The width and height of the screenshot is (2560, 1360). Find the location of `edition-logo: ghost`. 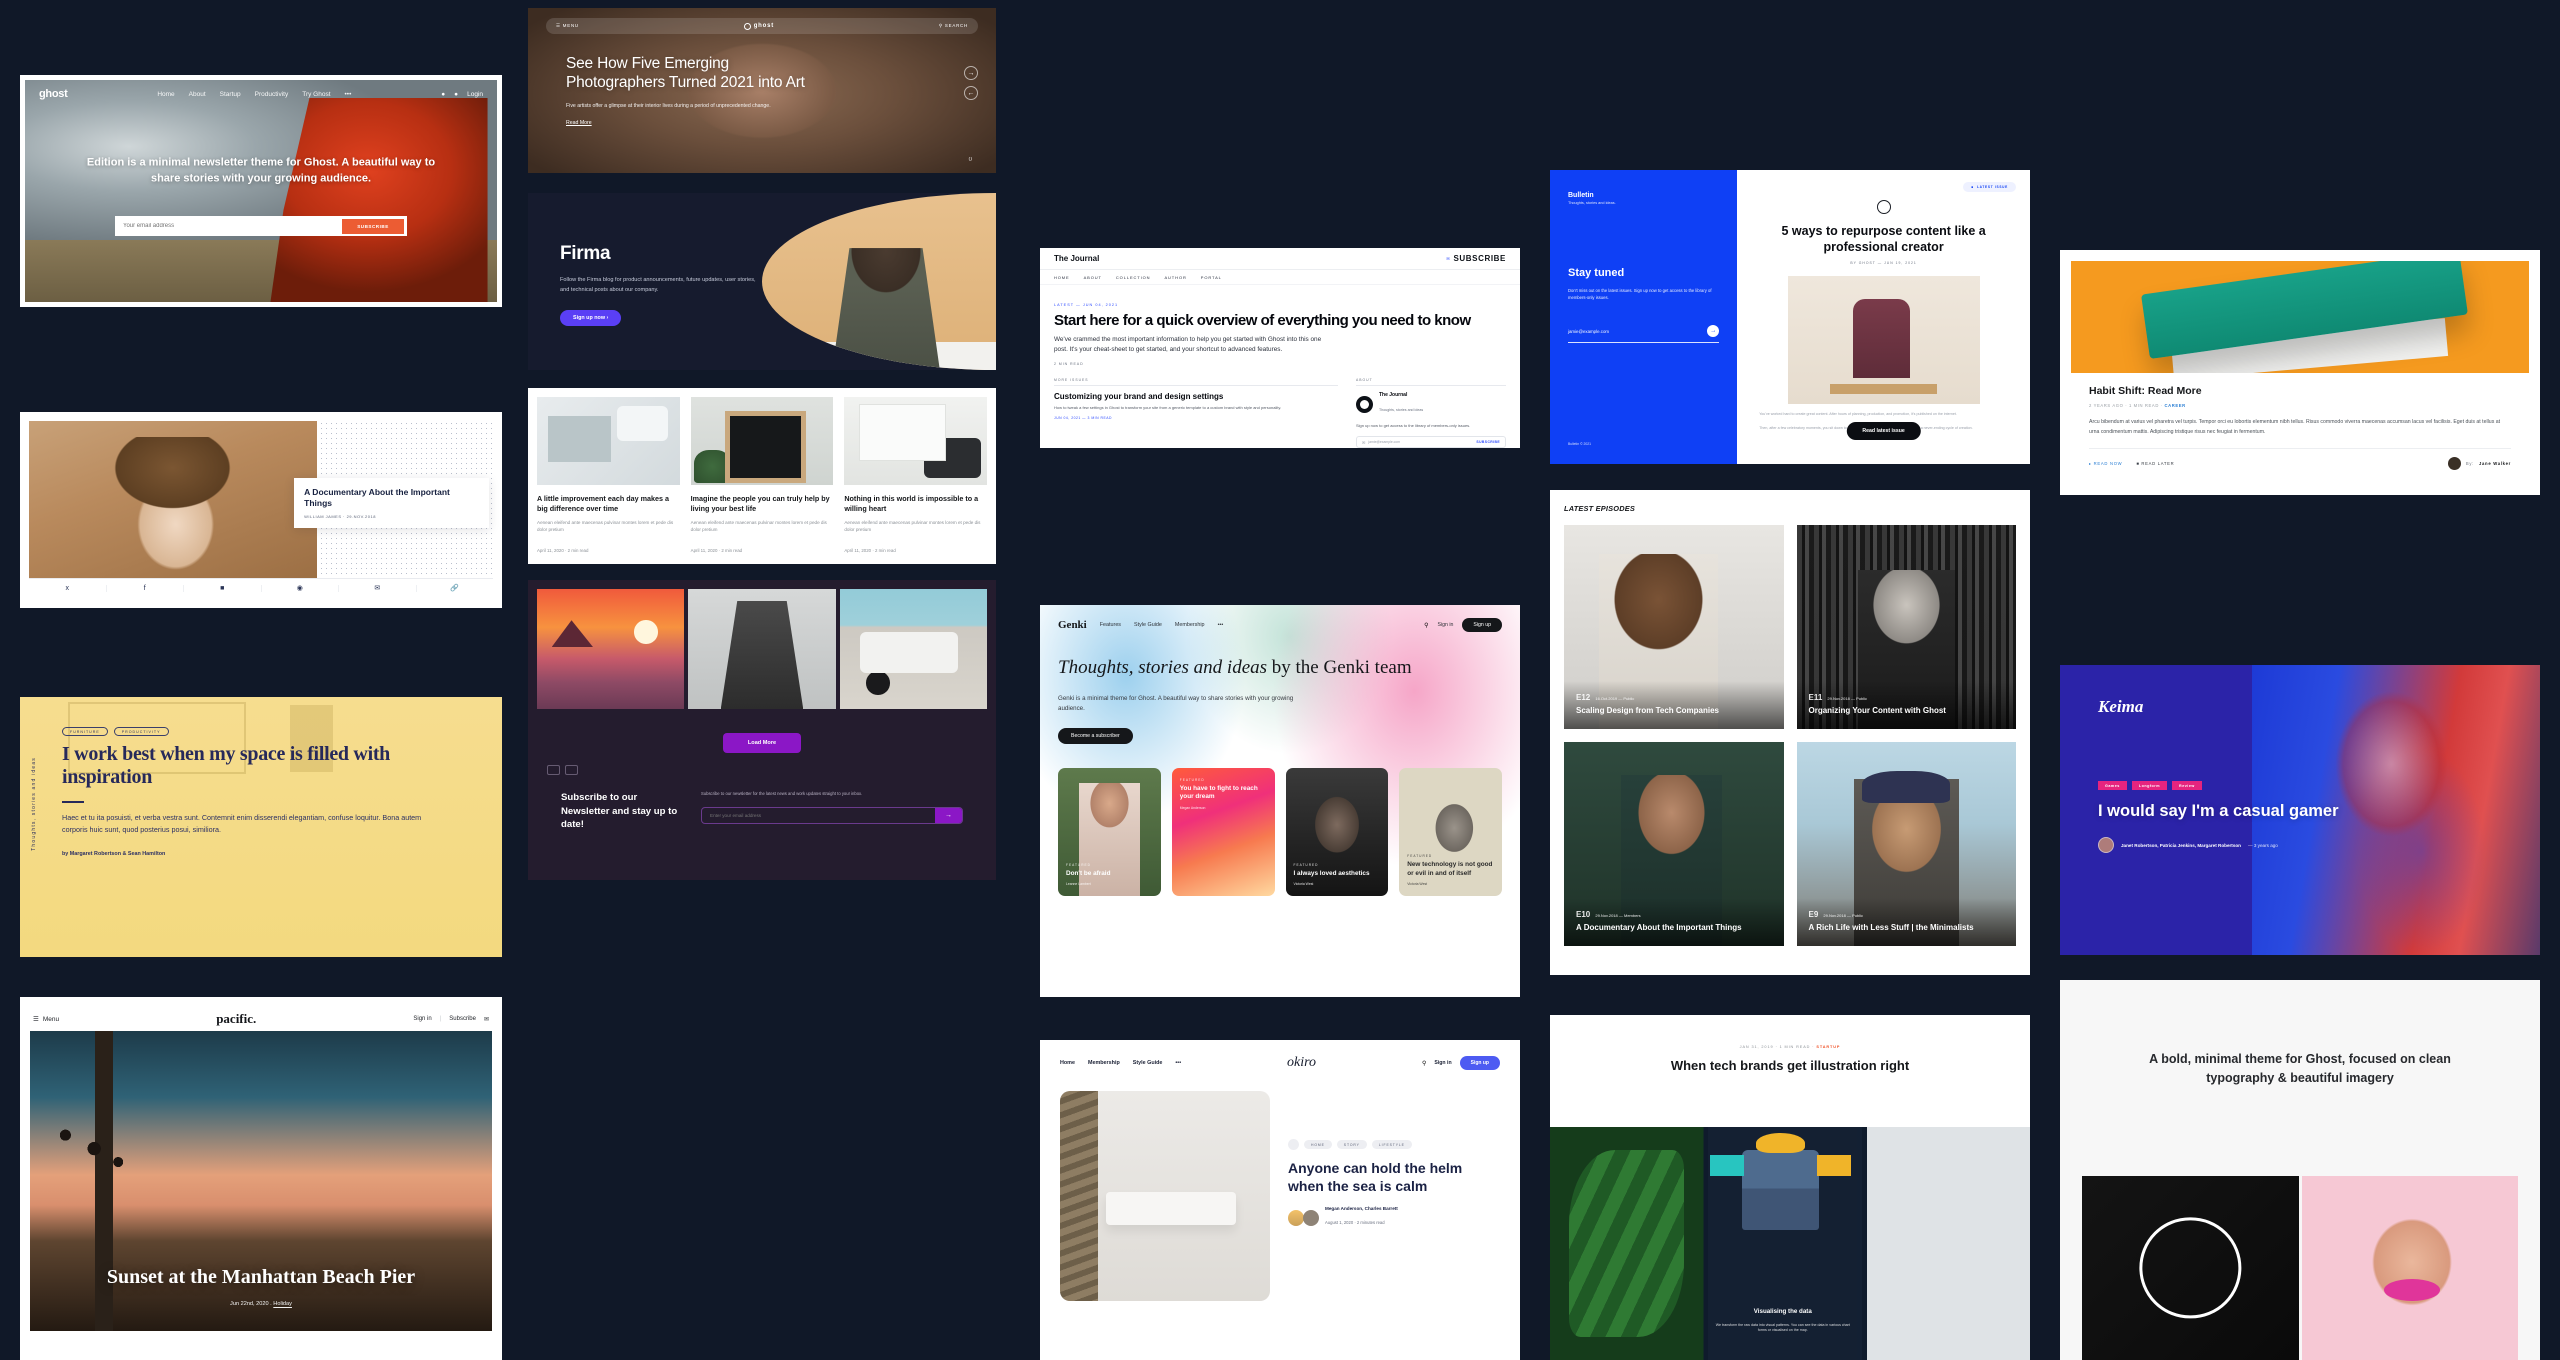

edition-logo: ghost is located at coordinates (53, 94).